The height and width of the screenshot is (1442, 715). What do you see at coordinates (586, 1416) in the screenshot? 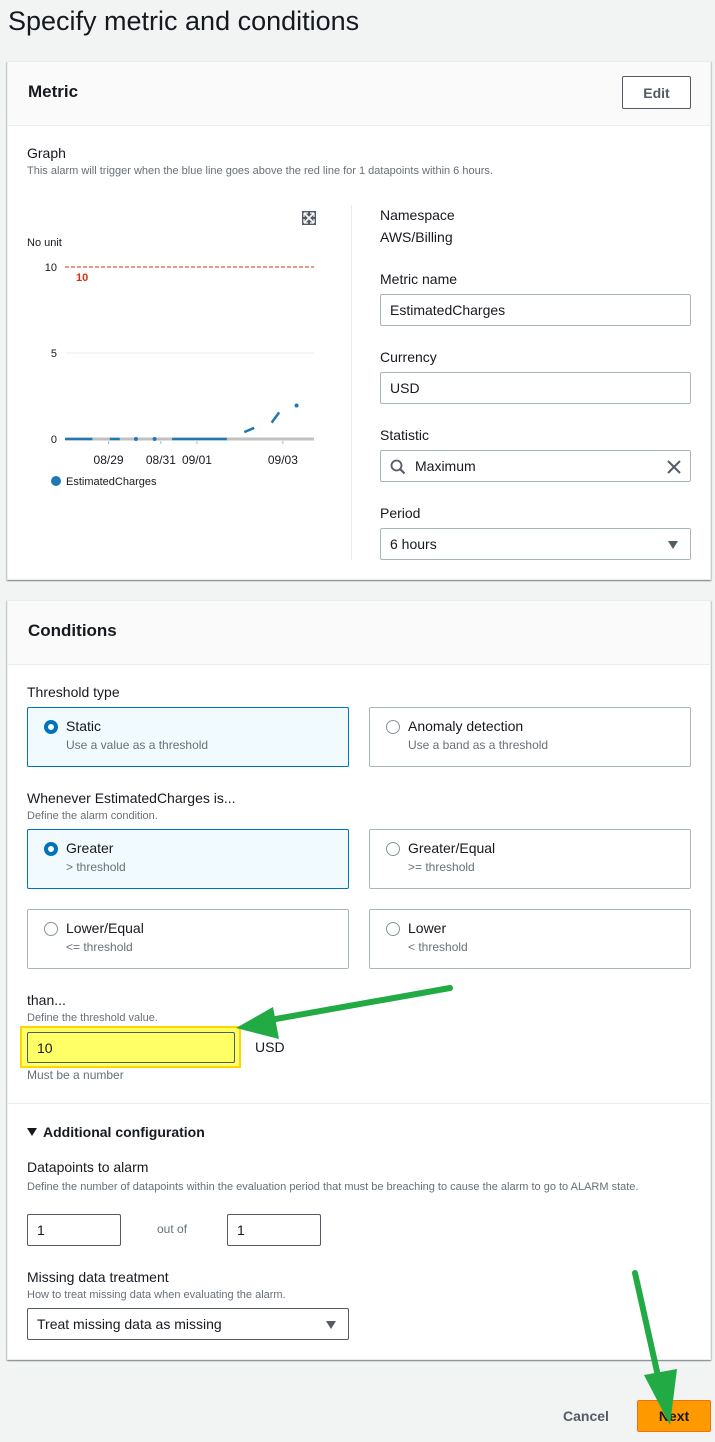
I see `cancel-button: Cancel` at bounding box center [586, 1416].